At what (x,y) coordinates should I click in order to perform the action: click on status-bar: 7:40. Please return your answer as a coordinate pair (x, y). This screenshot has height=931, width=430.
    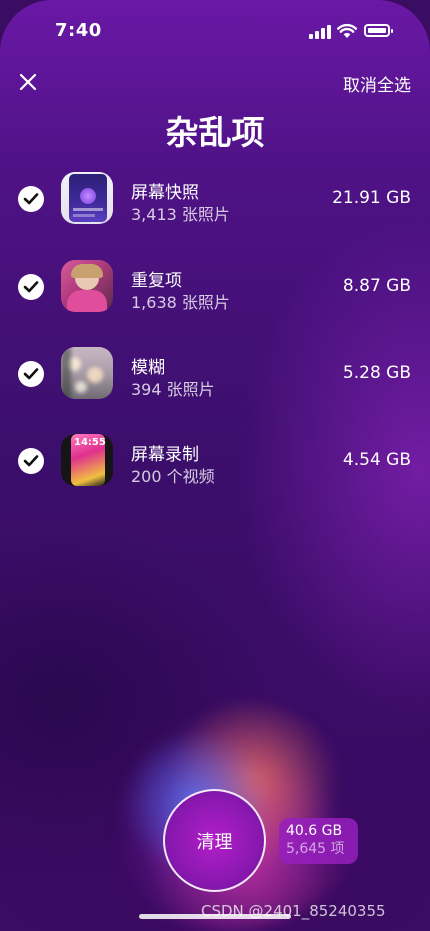
    Looking at the image, I should click on (215, 30).